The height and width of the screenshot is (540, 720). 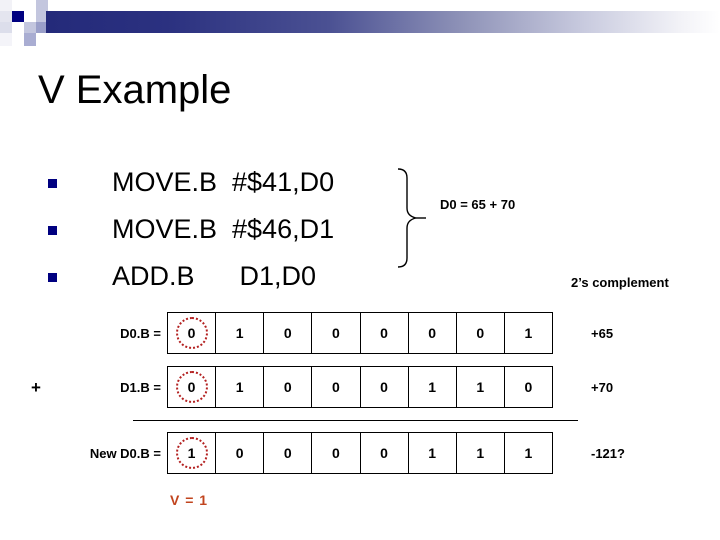 I want to click on bit-cell-msb: 1, so click(x=192, y=453).